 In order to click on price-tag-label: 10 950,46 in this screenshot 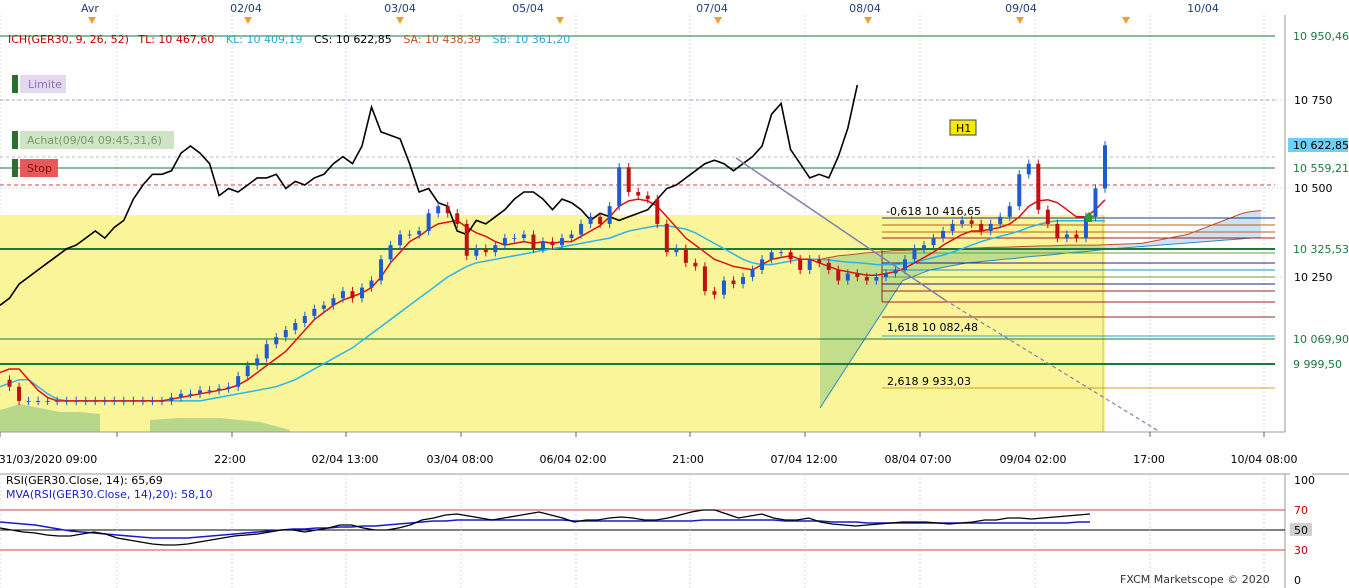, I will do `click(1321, 36)`.